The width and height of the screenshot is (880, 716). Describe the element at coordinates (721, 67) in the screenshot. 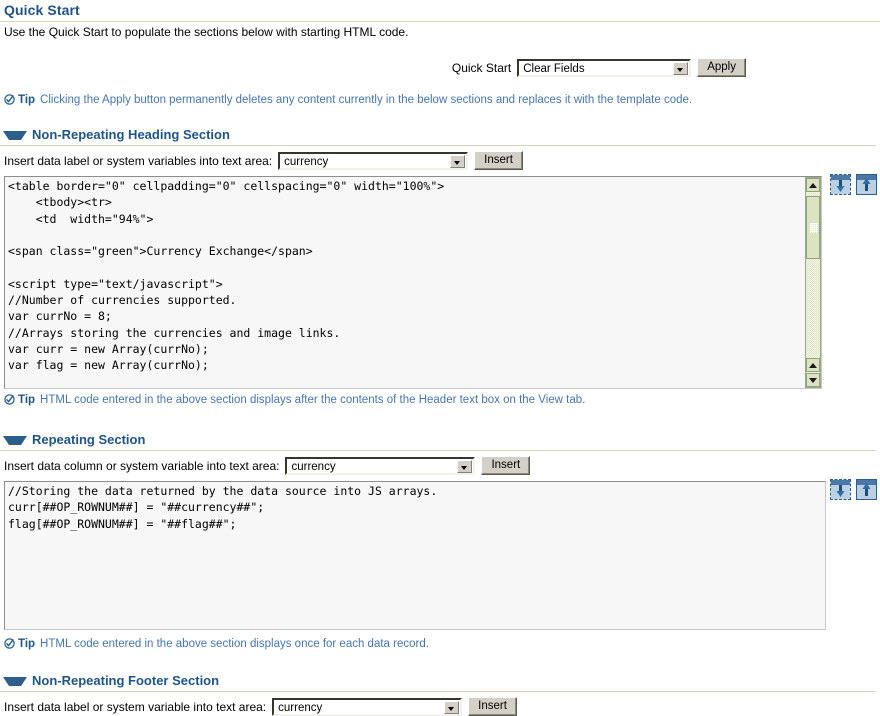

I see `apply-button: Apply` at that location.